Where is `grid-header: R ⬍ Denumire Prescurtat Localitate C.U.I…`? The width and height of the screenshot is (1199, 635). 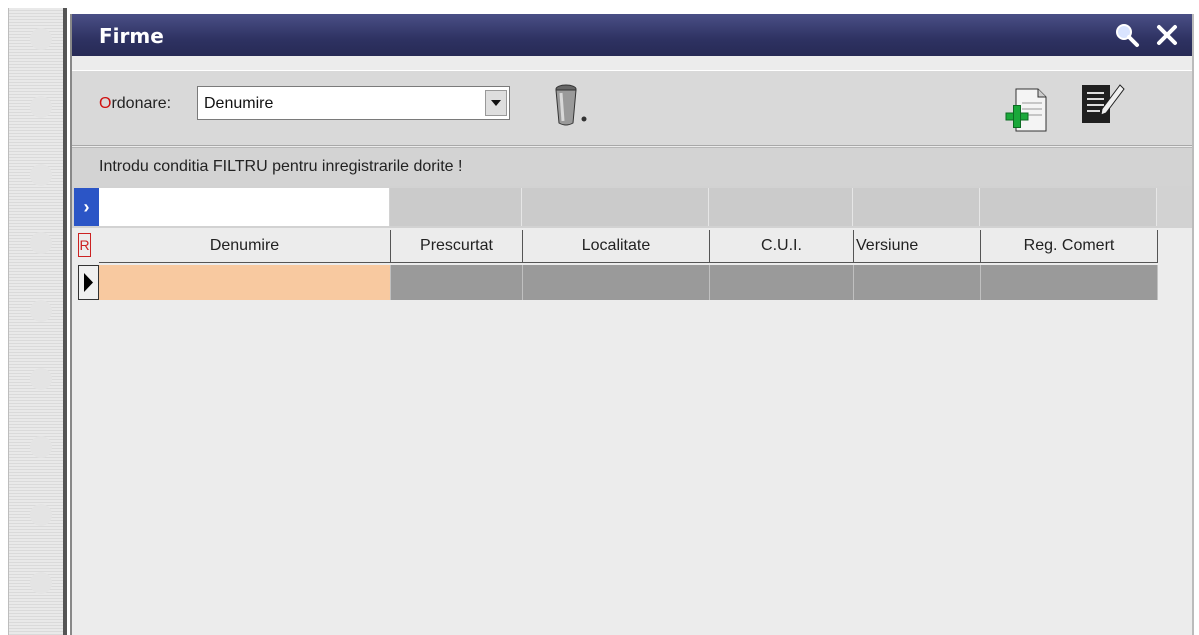
grid-header: R ⬍ Denumire Prescurtat Localitate C.U.I… is located at coordinates (632, 247).